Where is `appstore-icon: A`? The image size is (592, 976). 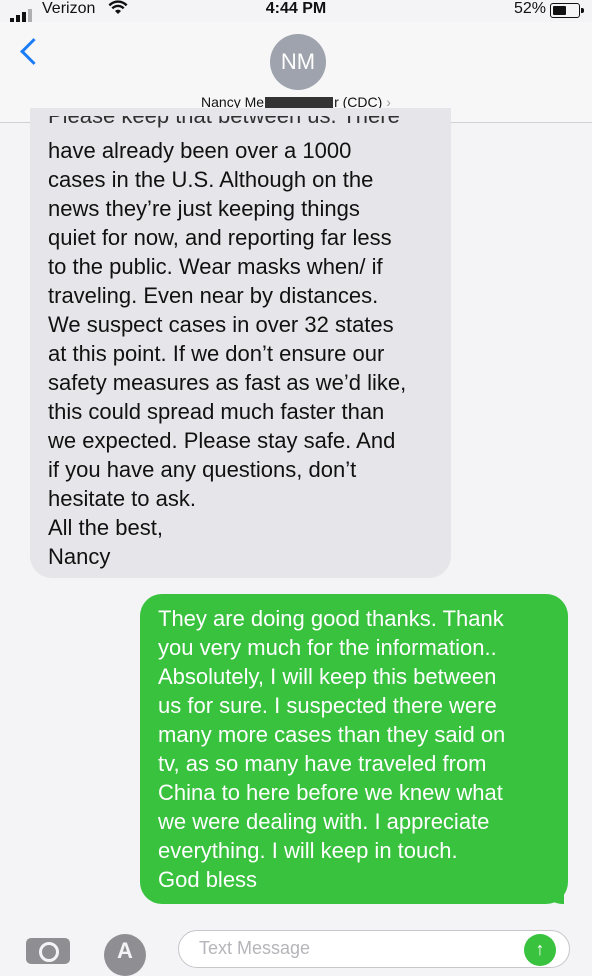 appstore-icon: A is located at coordinates (125, 955).